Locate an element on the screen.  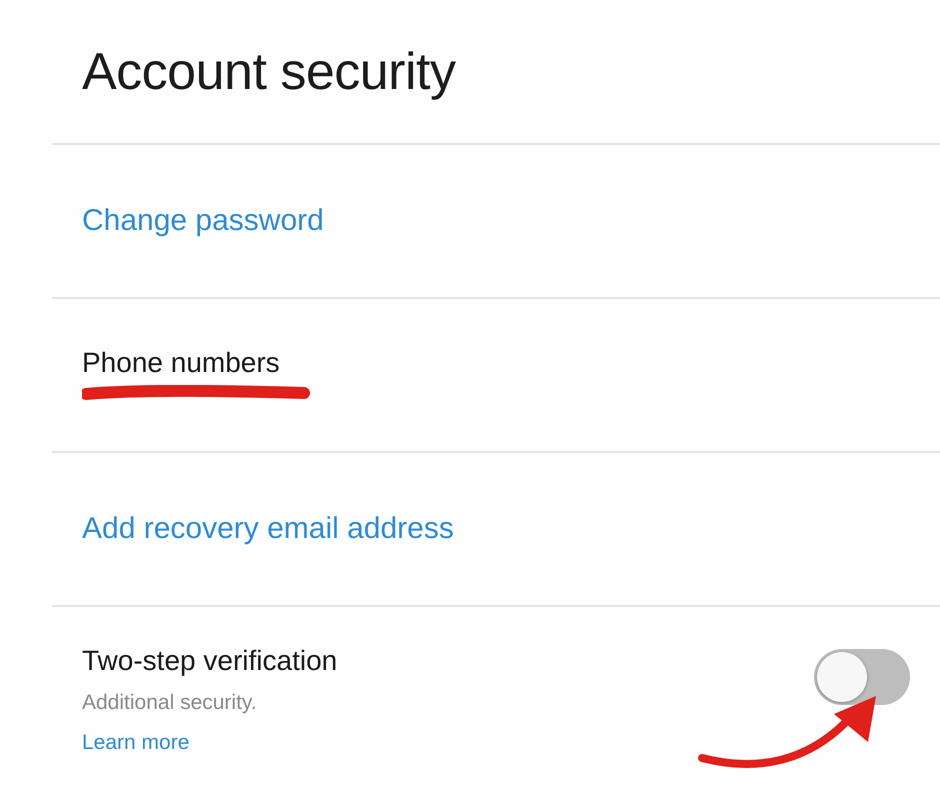
section-label: Phone numbers is located at coordinates (181, 363).